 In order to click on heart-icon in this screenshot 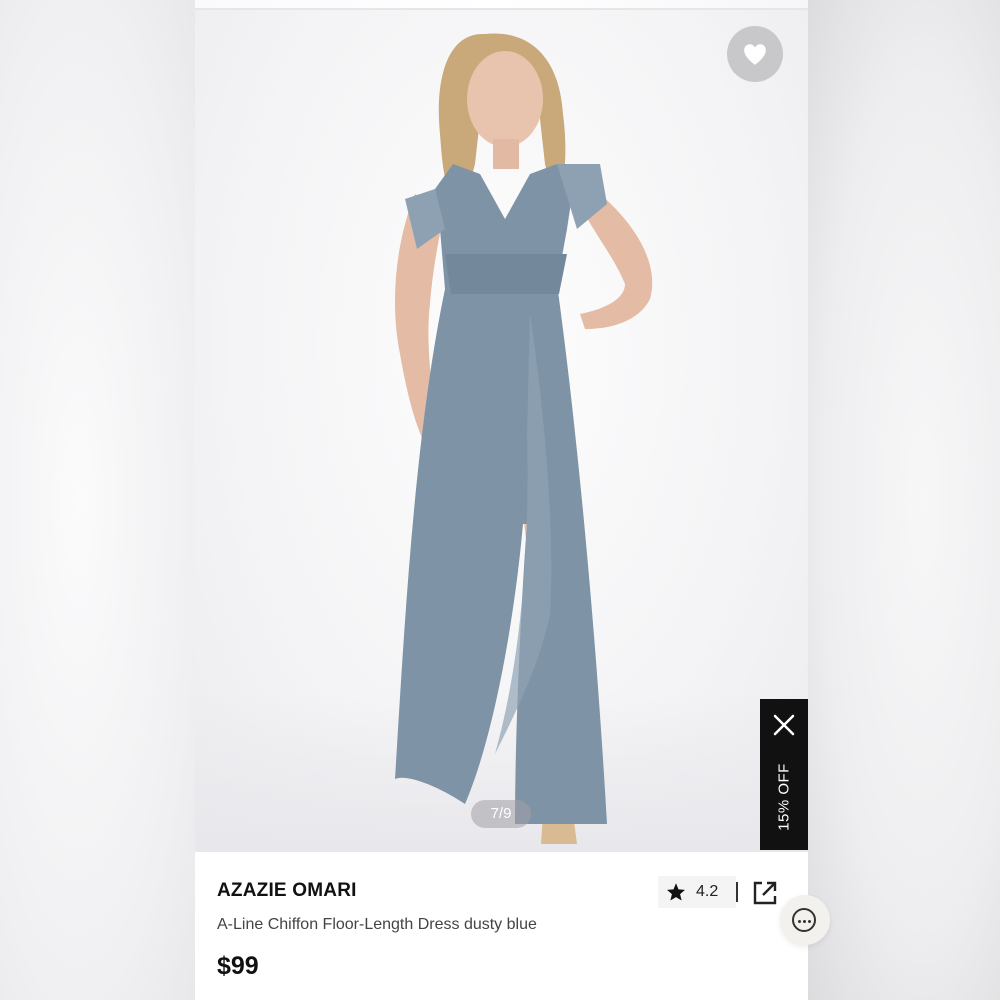, I will do `click(755, 54)`.